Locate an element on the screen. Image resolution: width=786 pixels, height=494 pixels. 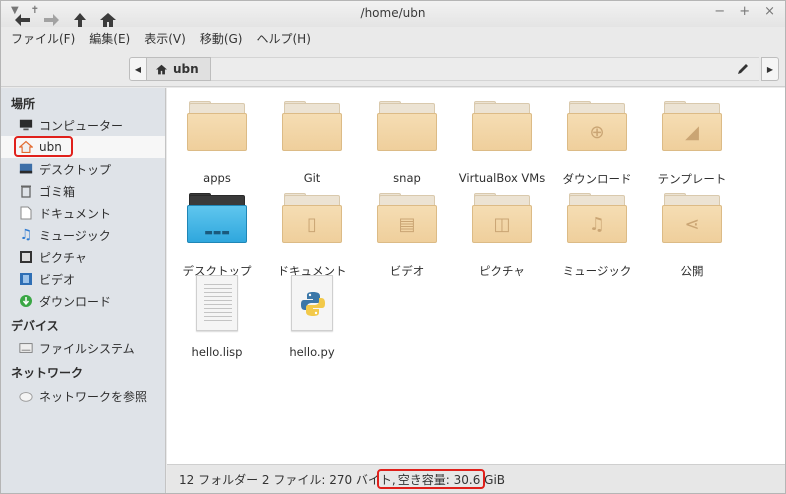
chevron-right-icon: ▶ is located at coordinates (770, 69).